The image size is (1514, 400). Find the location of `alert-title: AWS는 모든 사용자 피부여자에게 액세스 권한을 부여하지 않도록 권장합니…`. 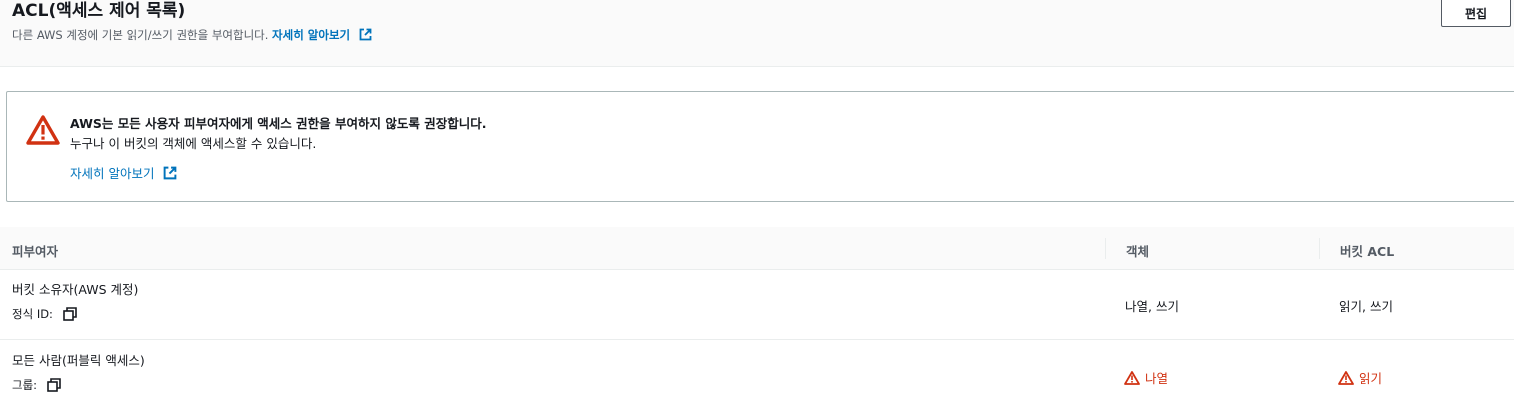

alert-title: AWS는 모든 사용자 피부여자에게 액세스 권한을 부여하지 않도록 권장합니… is located at coordinates (278, 123).